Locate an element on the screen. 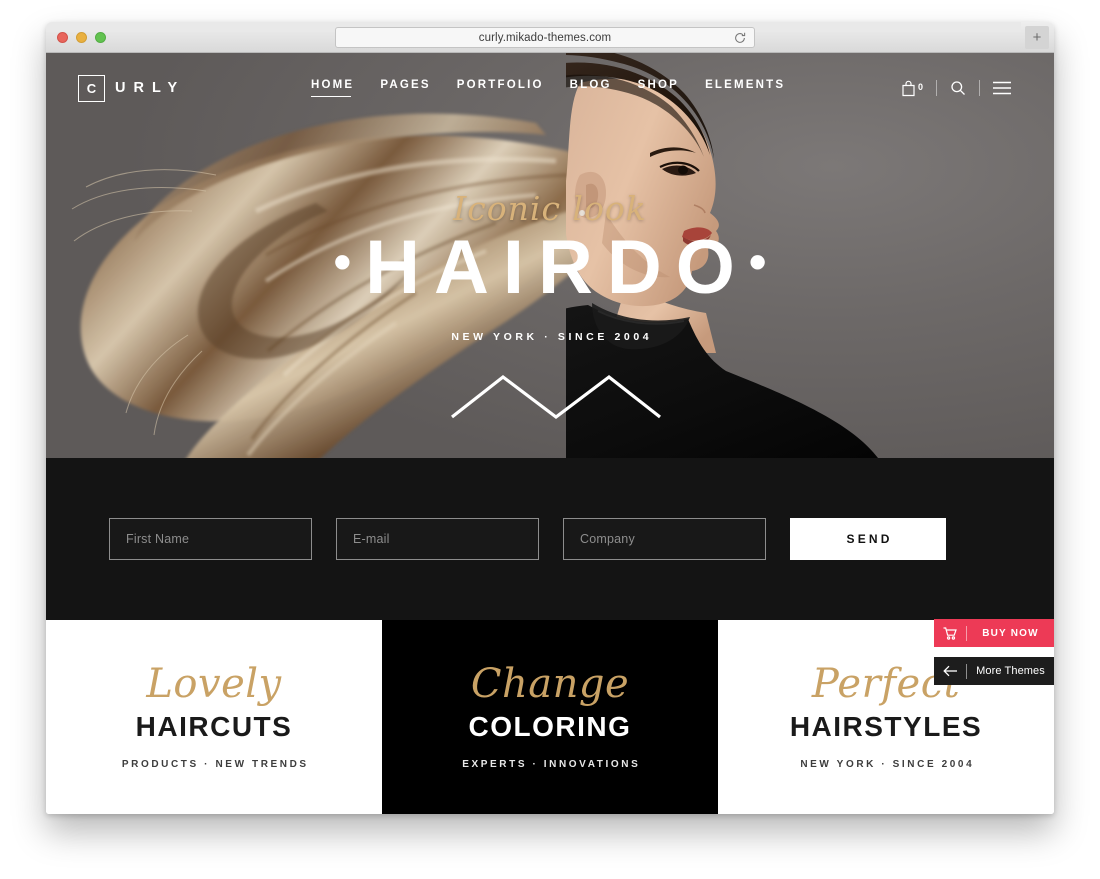 This screenshot has height=879, width=1100. more-themes-button: More Themes is located at coordinates (994, 671).